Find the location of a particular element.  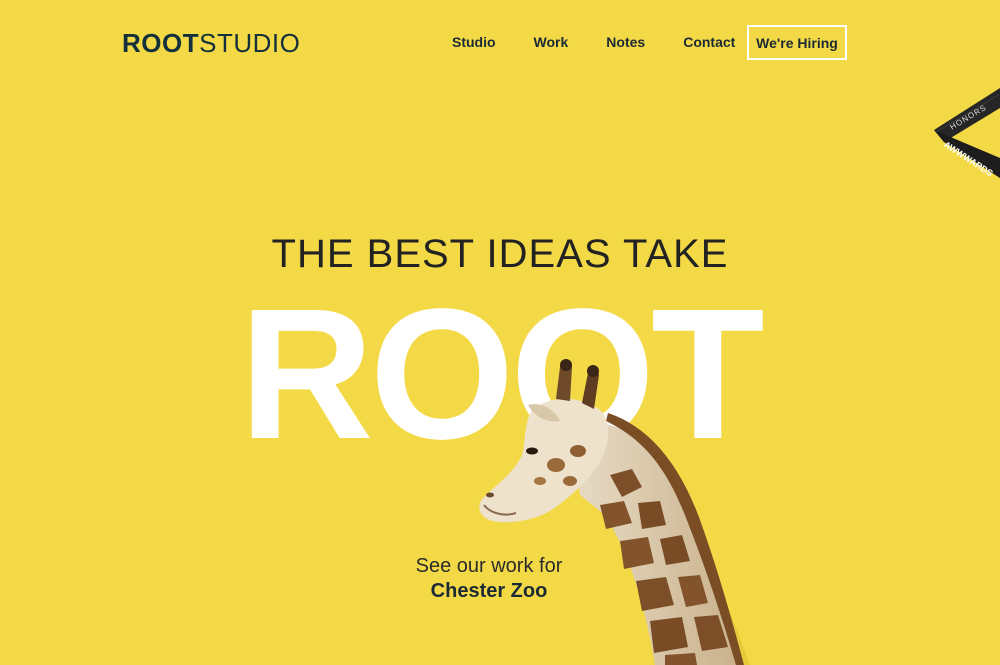

logo-bold-text: ROOT is located at coordinates (161, 43).